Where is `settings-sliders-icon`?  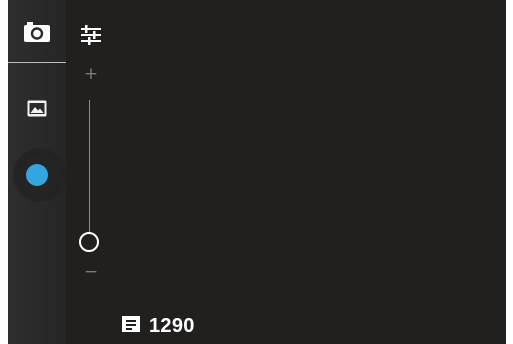
settings-sliders-icon is located at coordinates (91, 37).